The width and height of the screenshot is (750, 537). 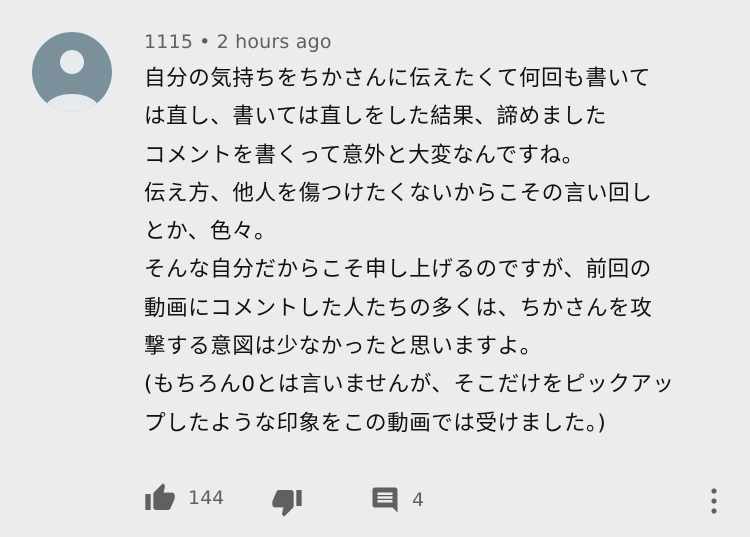 What do you see at coordinates (418, 500) in the screenshot?
I see `reply-count: 4` at bounding box center [418, 500].